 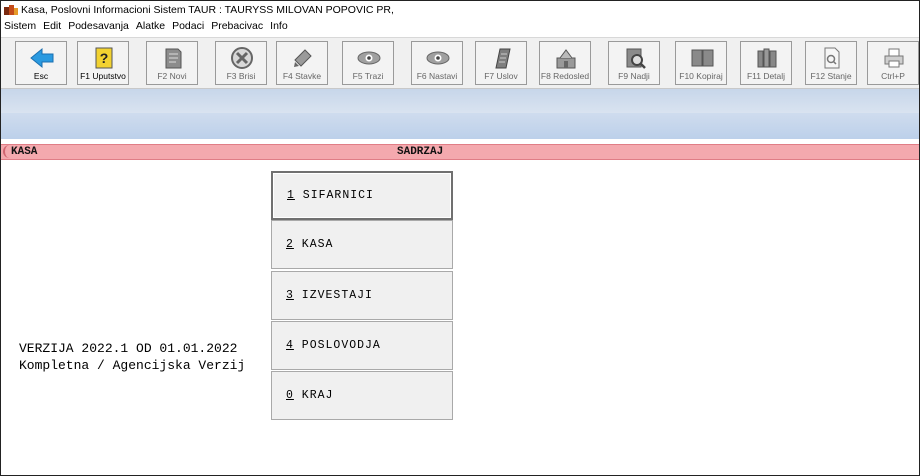 What do you see at coordinates (362, 395) in the screenshot?
I see `menu-item-kraj: 0 KRAJ` at bounding box center [362, 395].